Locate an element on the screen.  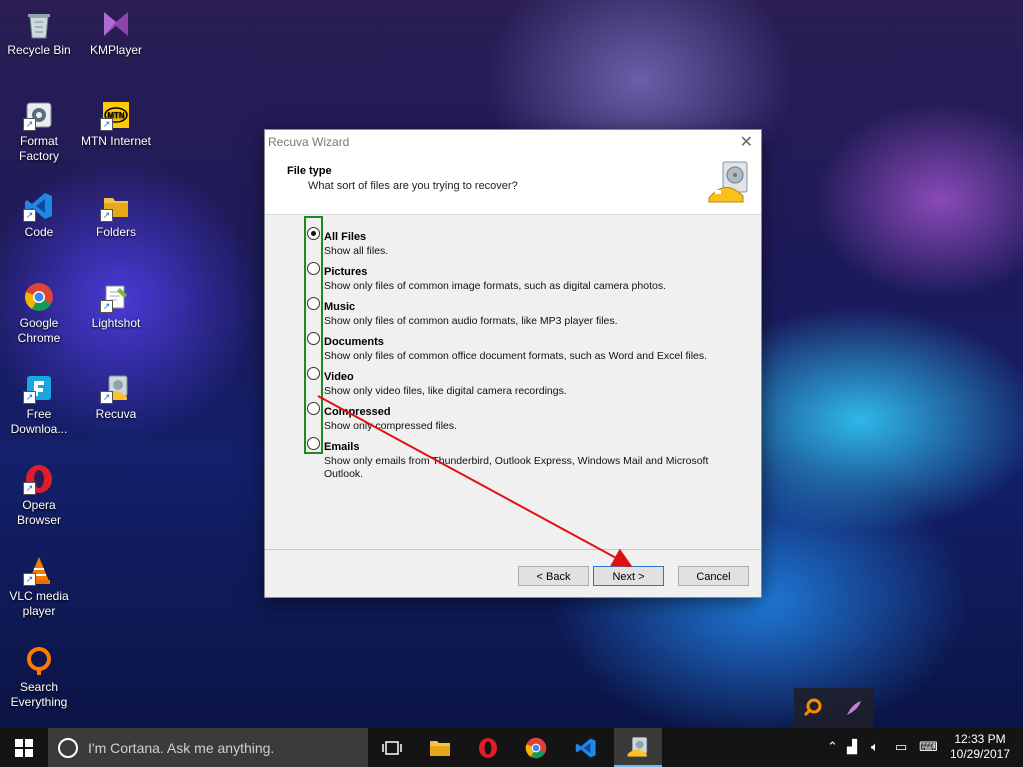
vscode-icon: ↗ is located at coordinates (39, 206).